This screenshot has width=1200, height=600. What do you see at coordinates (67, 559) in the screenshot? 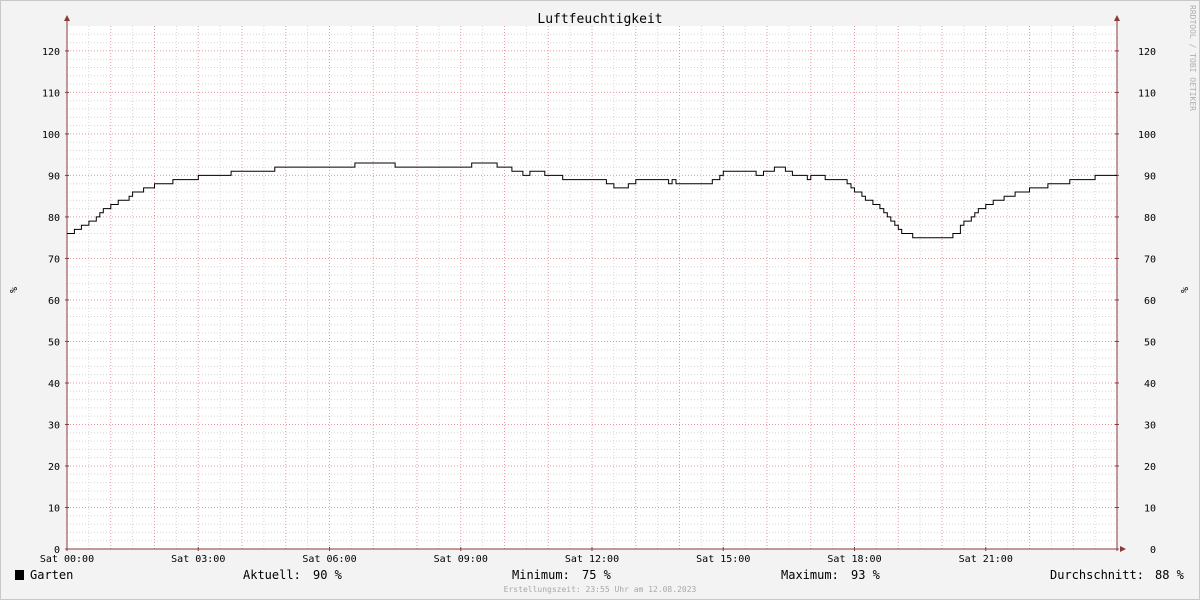
I see `x-tick-label: Sat 00:00` at bounding box center [67, 559].